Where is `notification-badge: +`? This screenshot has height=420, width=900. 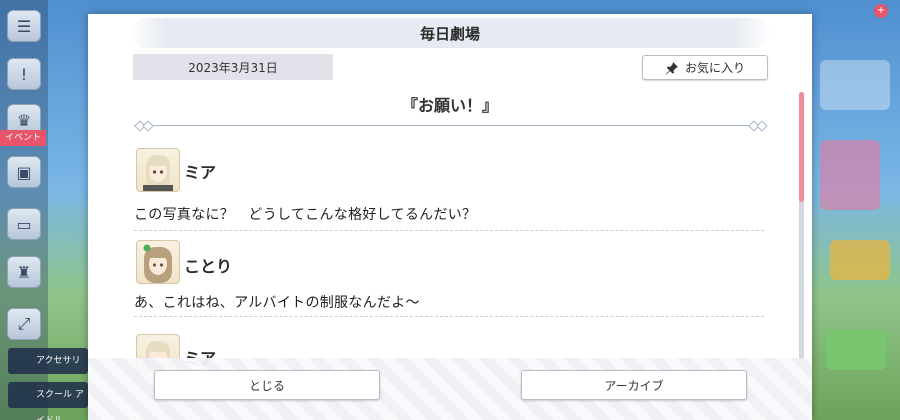 notification-badge: + is located at coordinates (881, 11).